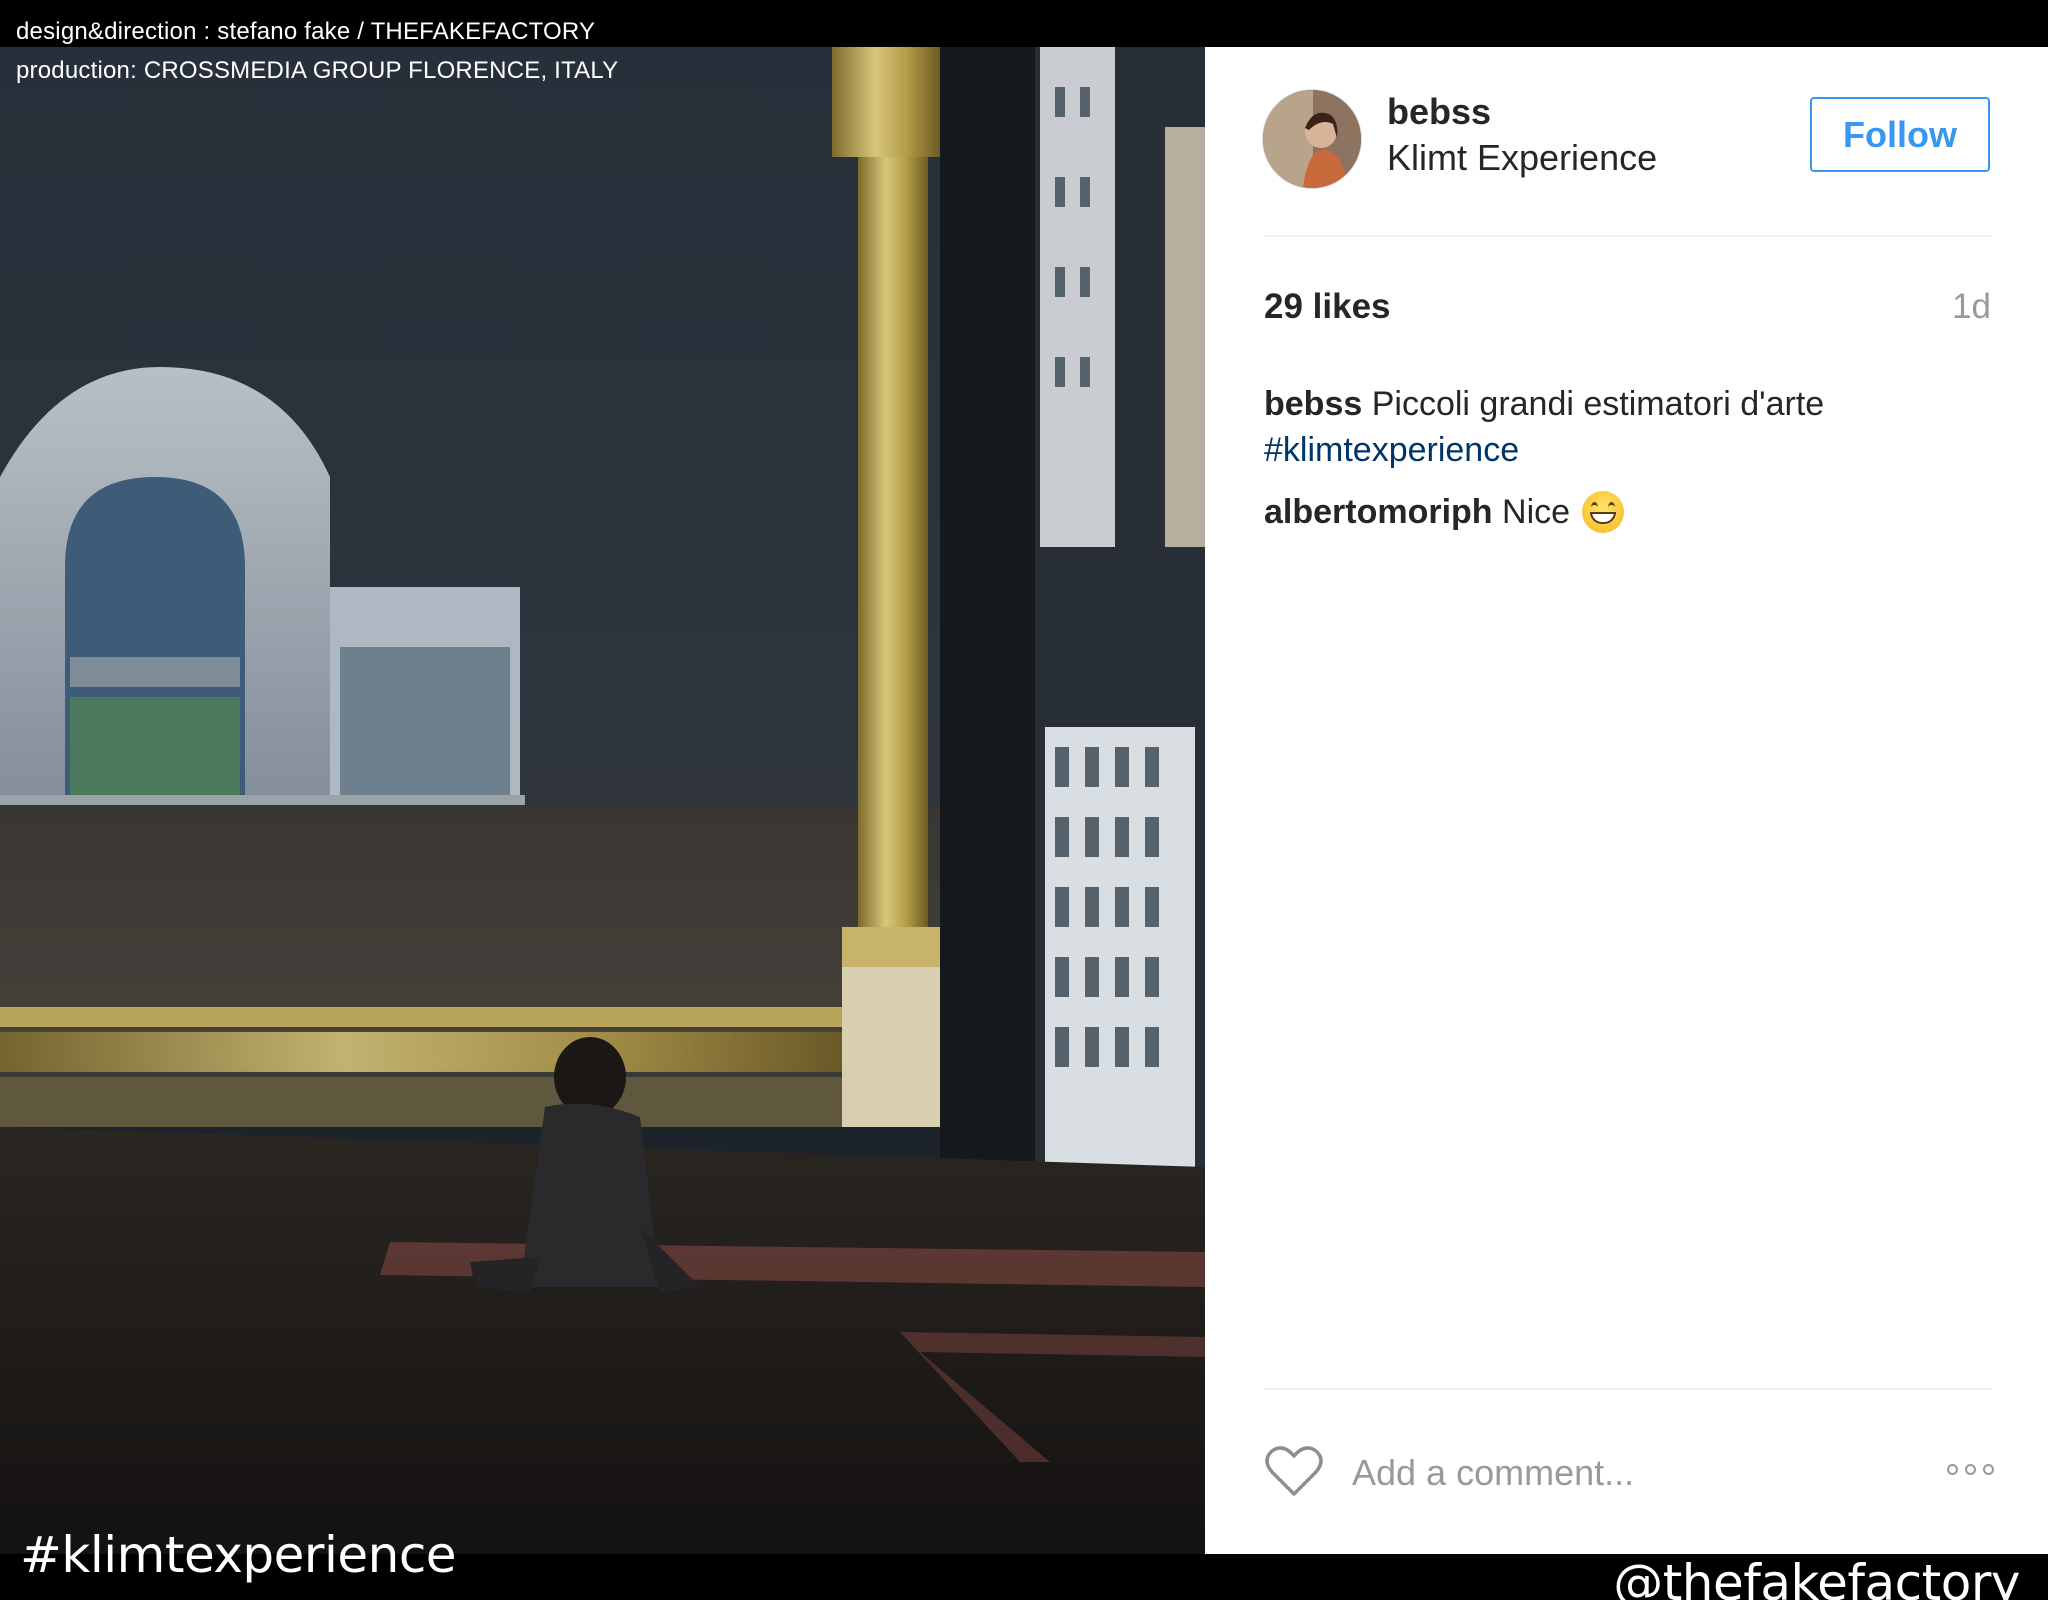  Describe the element at coordinates (238, 1555) in the screenshot. I see `overlay-hashtag: #klimtexperience` at that location.